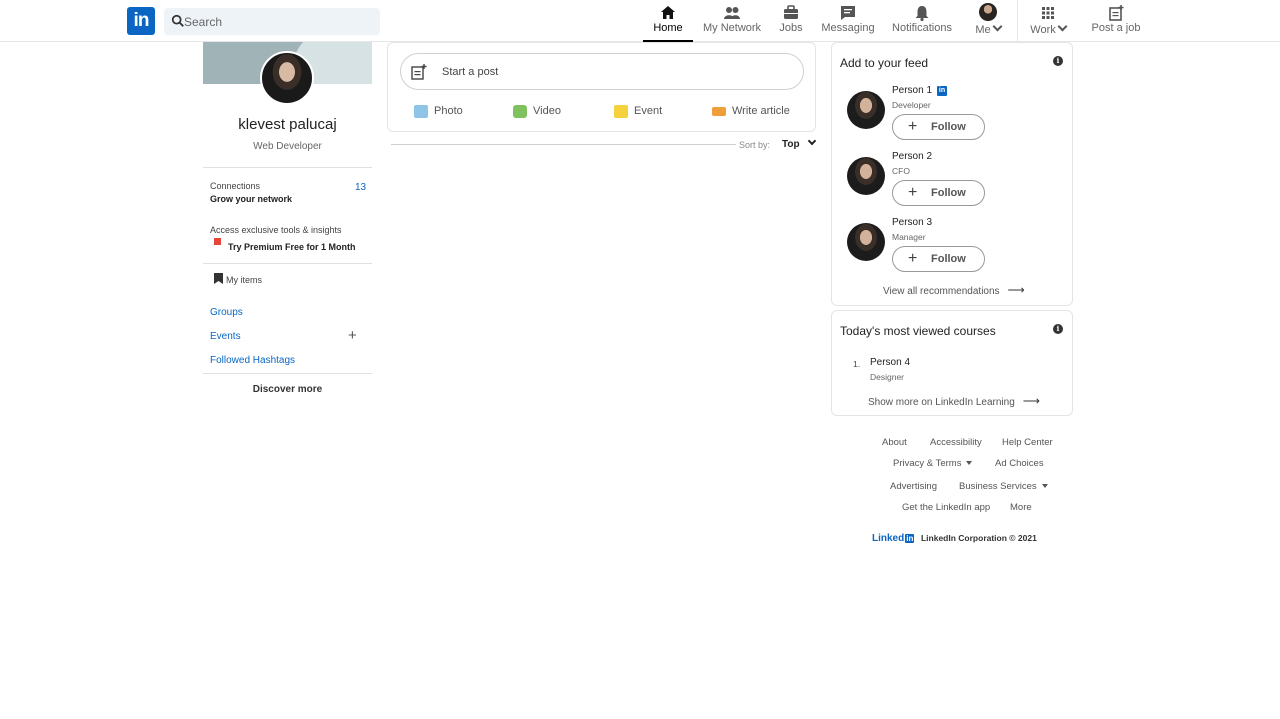 Image resolution: width=1280 pixels, height=719 pixels. I want to click on footer-business-link: Business Services, so click(1003, 486).